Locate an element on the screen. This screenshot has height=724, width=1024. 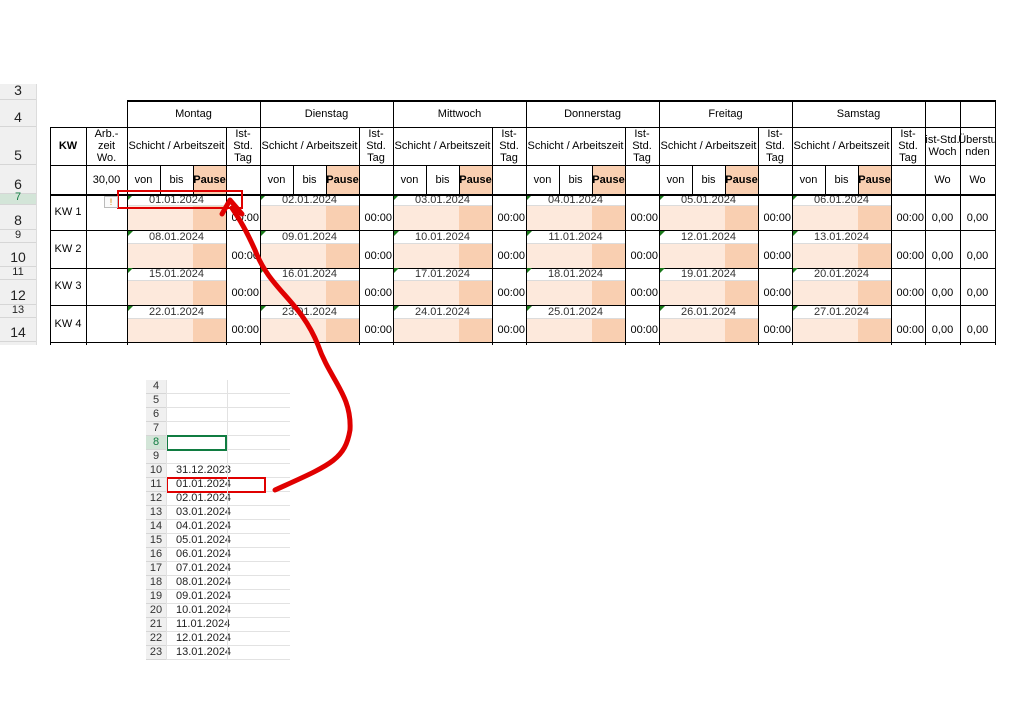
warning-icon: ! is located at coordinates (111, 202).